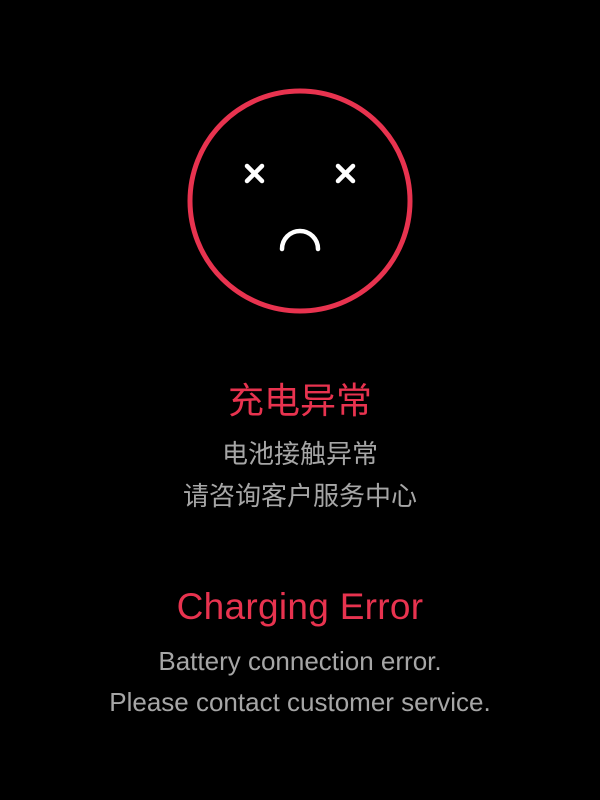 The image size is (600, 800). I want to click on english-message-line-2: Please contact customer service., so click(300, 702).